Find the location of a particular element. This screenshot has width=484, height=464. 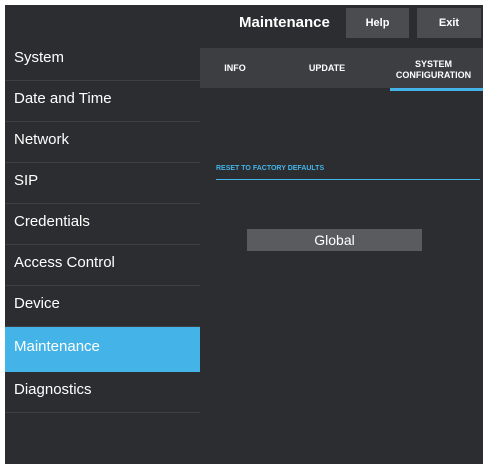

sidebar-item-maintenance: Maintenance is located at coordinates (102, 349).